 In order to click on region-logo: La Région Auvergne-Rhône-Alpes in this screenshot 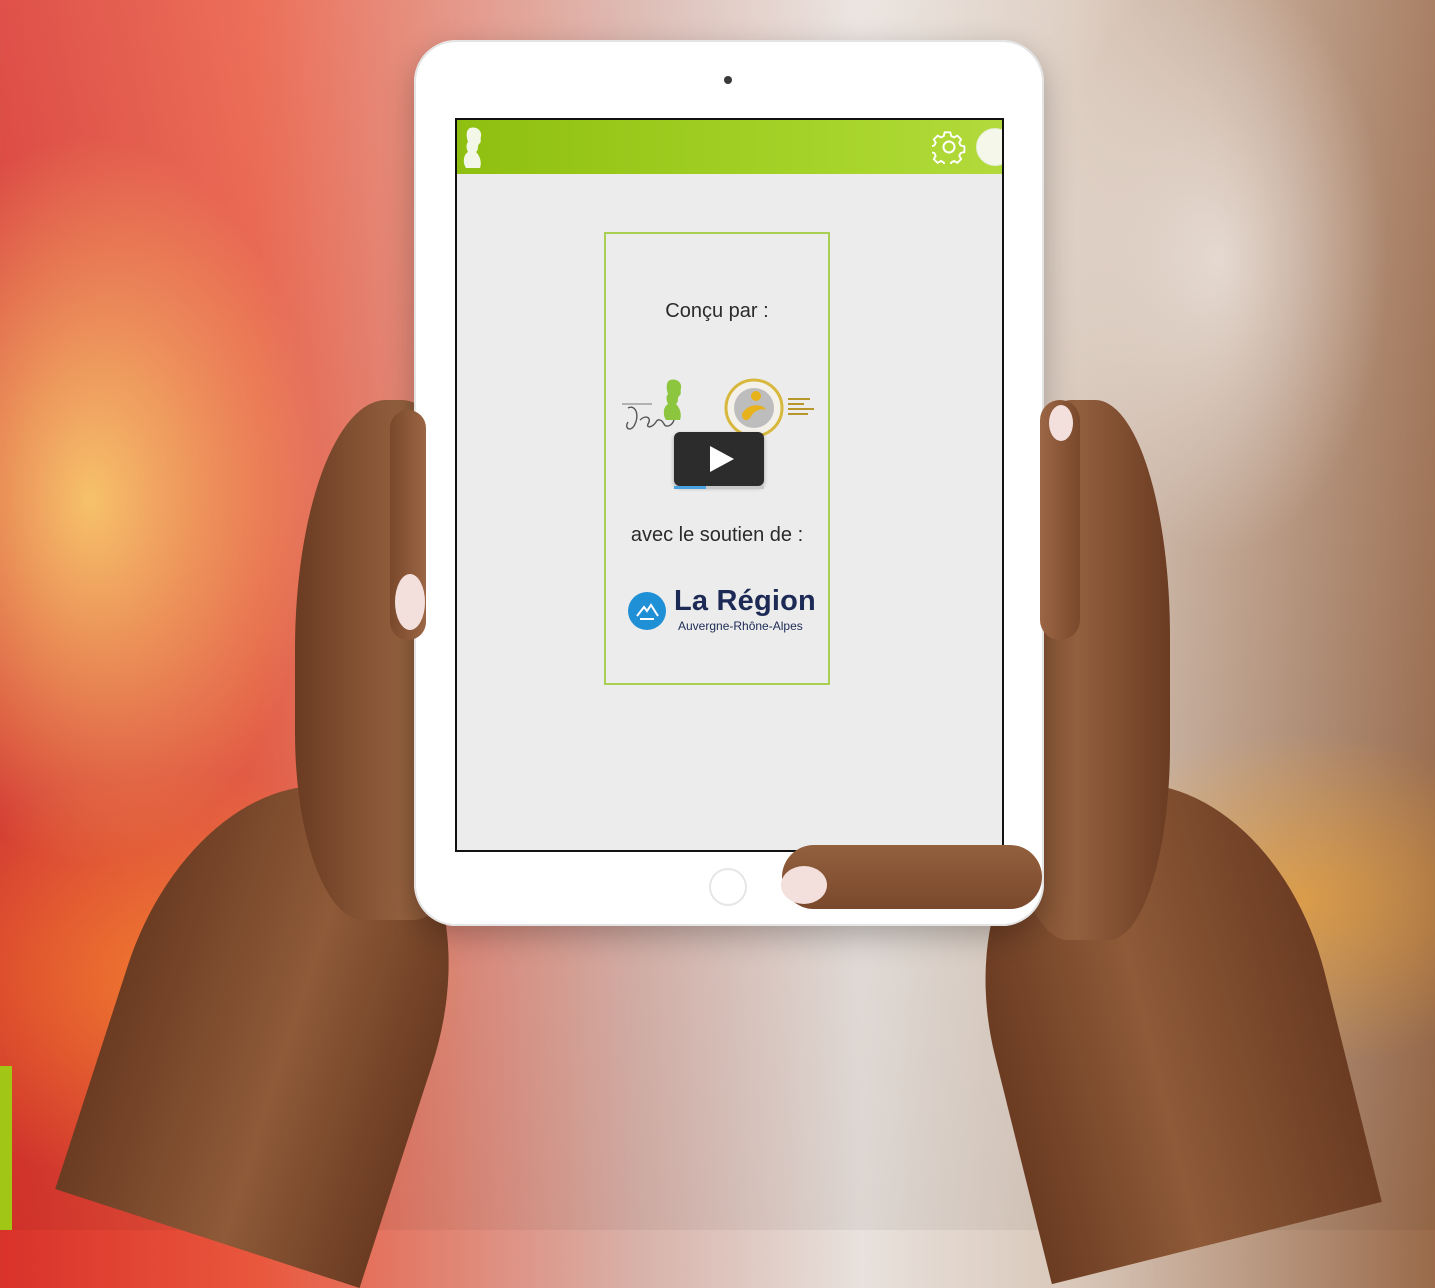, I will do `click(723, 610)`.